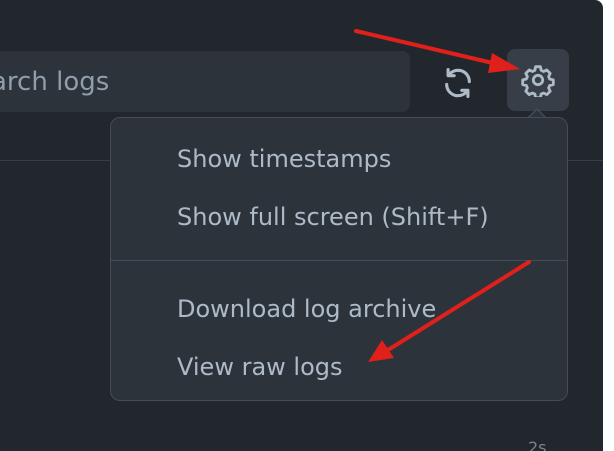  What do you see at coordinates (449, 311) in the screenshot?
I see `arrow-to-view-raw-logs` at bounding box center [449, 311].